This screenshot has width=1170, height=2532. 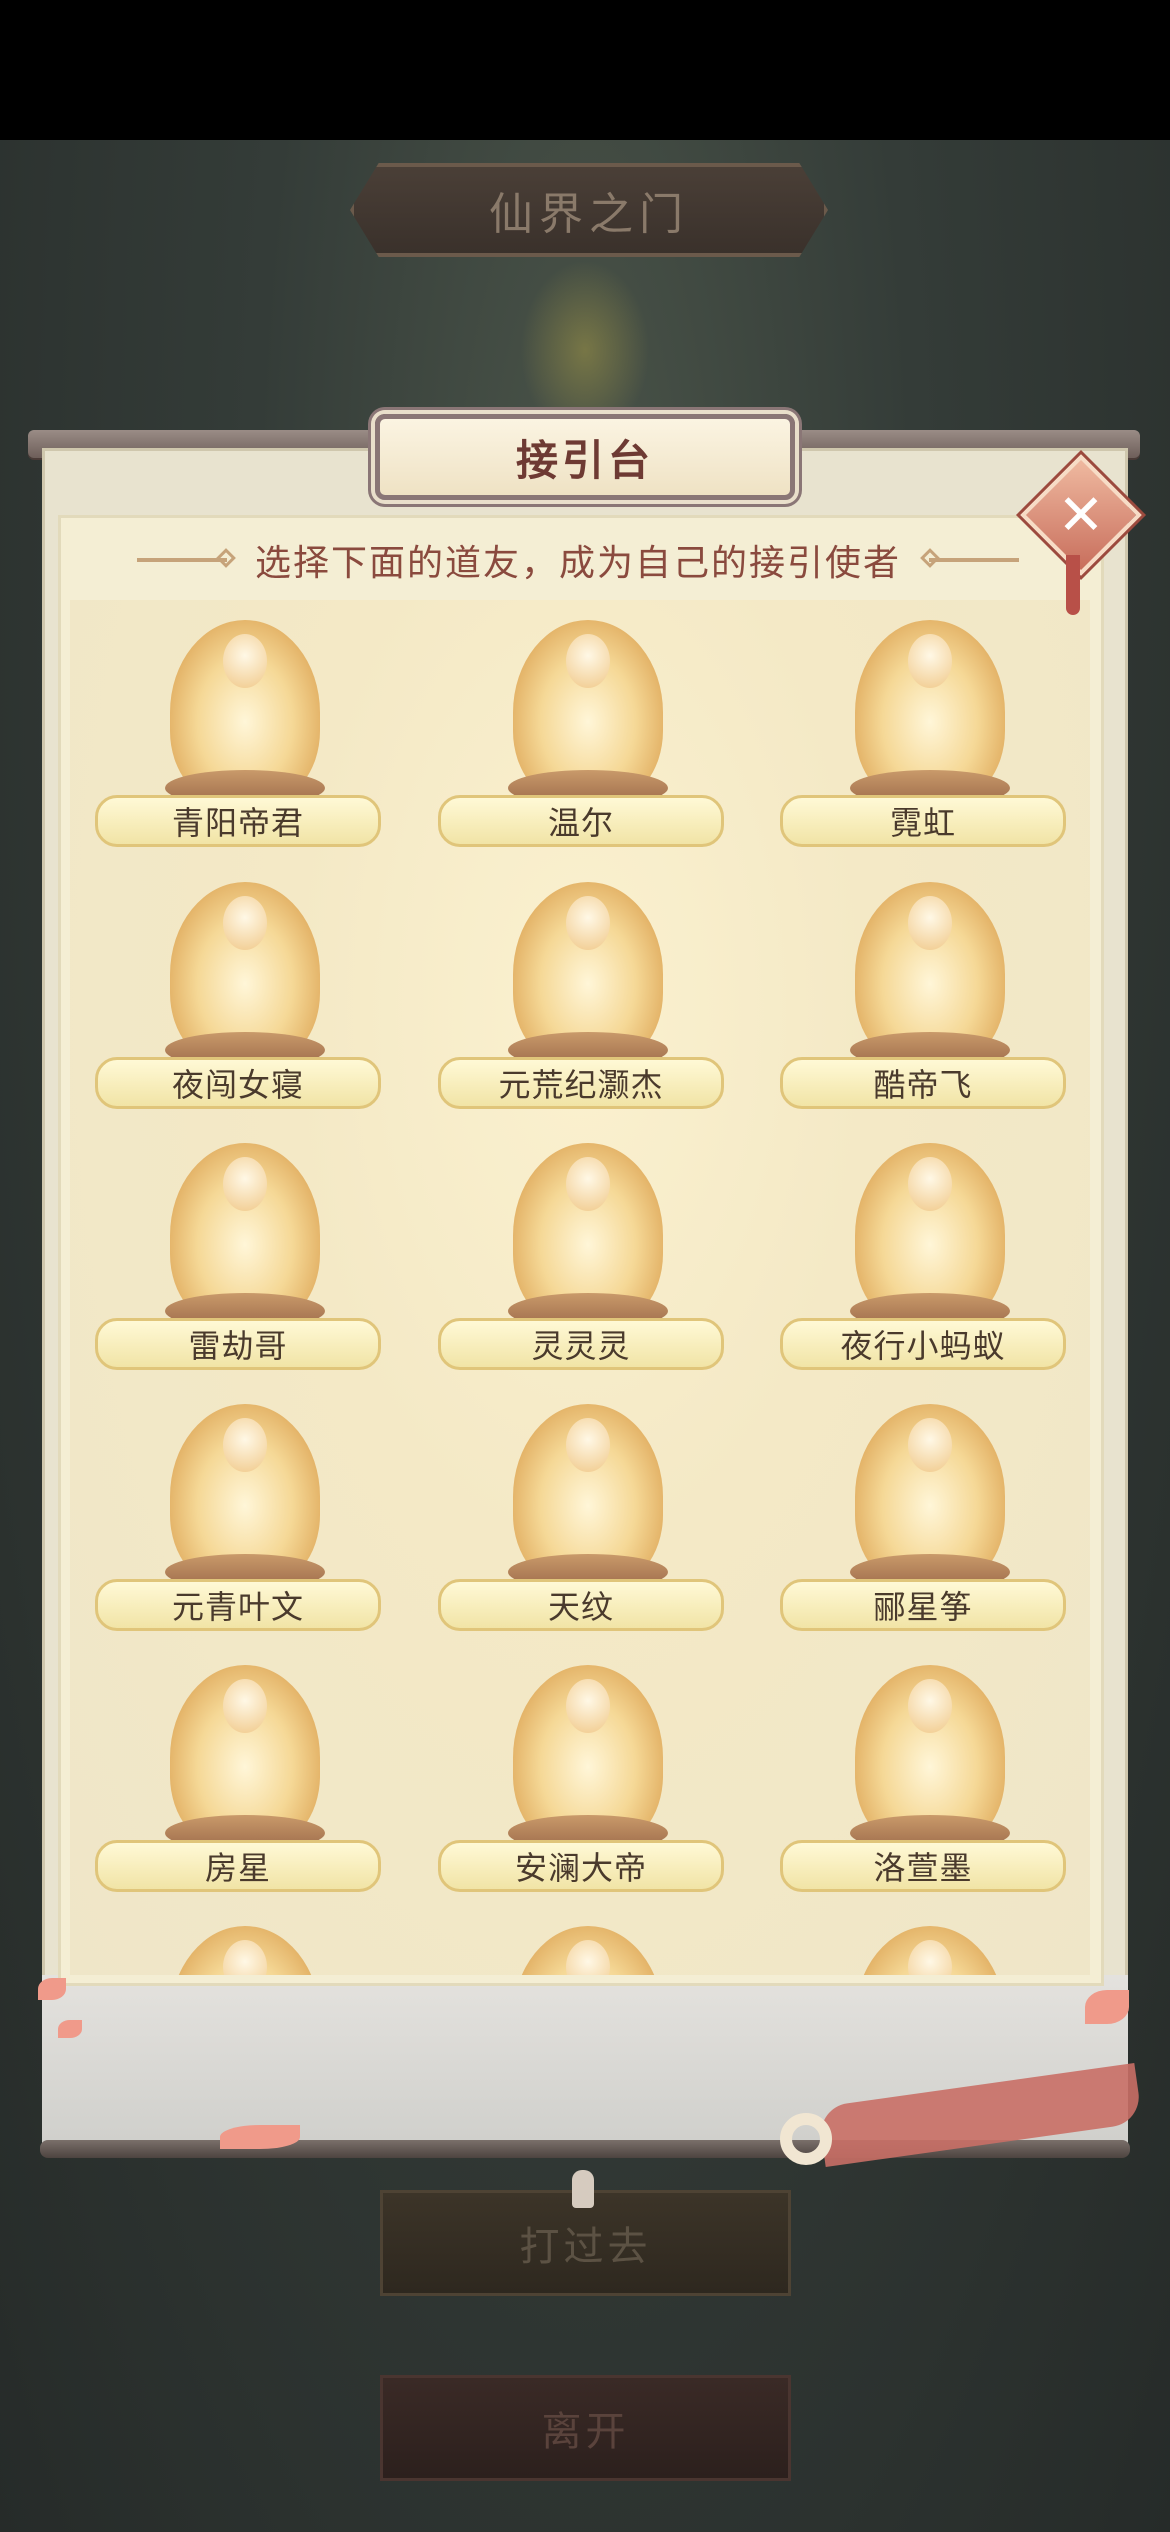 I want to click on candidate-card: 霓虹, so click(x=925, y=730).